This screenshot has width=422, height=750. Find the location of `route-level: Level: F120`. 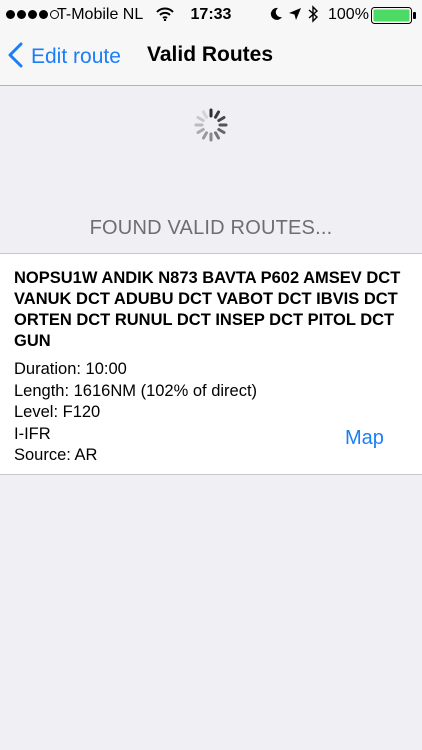

route-level: Level: F120 is located at coordinates (57, 412).